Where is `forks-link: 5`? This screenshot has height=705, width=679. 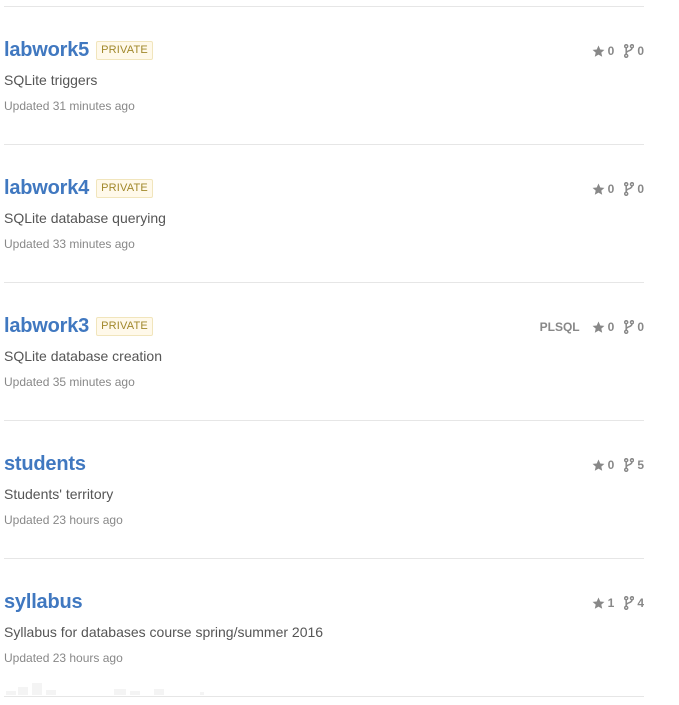 forks-link: 5 is located at coordinates (634, 465).